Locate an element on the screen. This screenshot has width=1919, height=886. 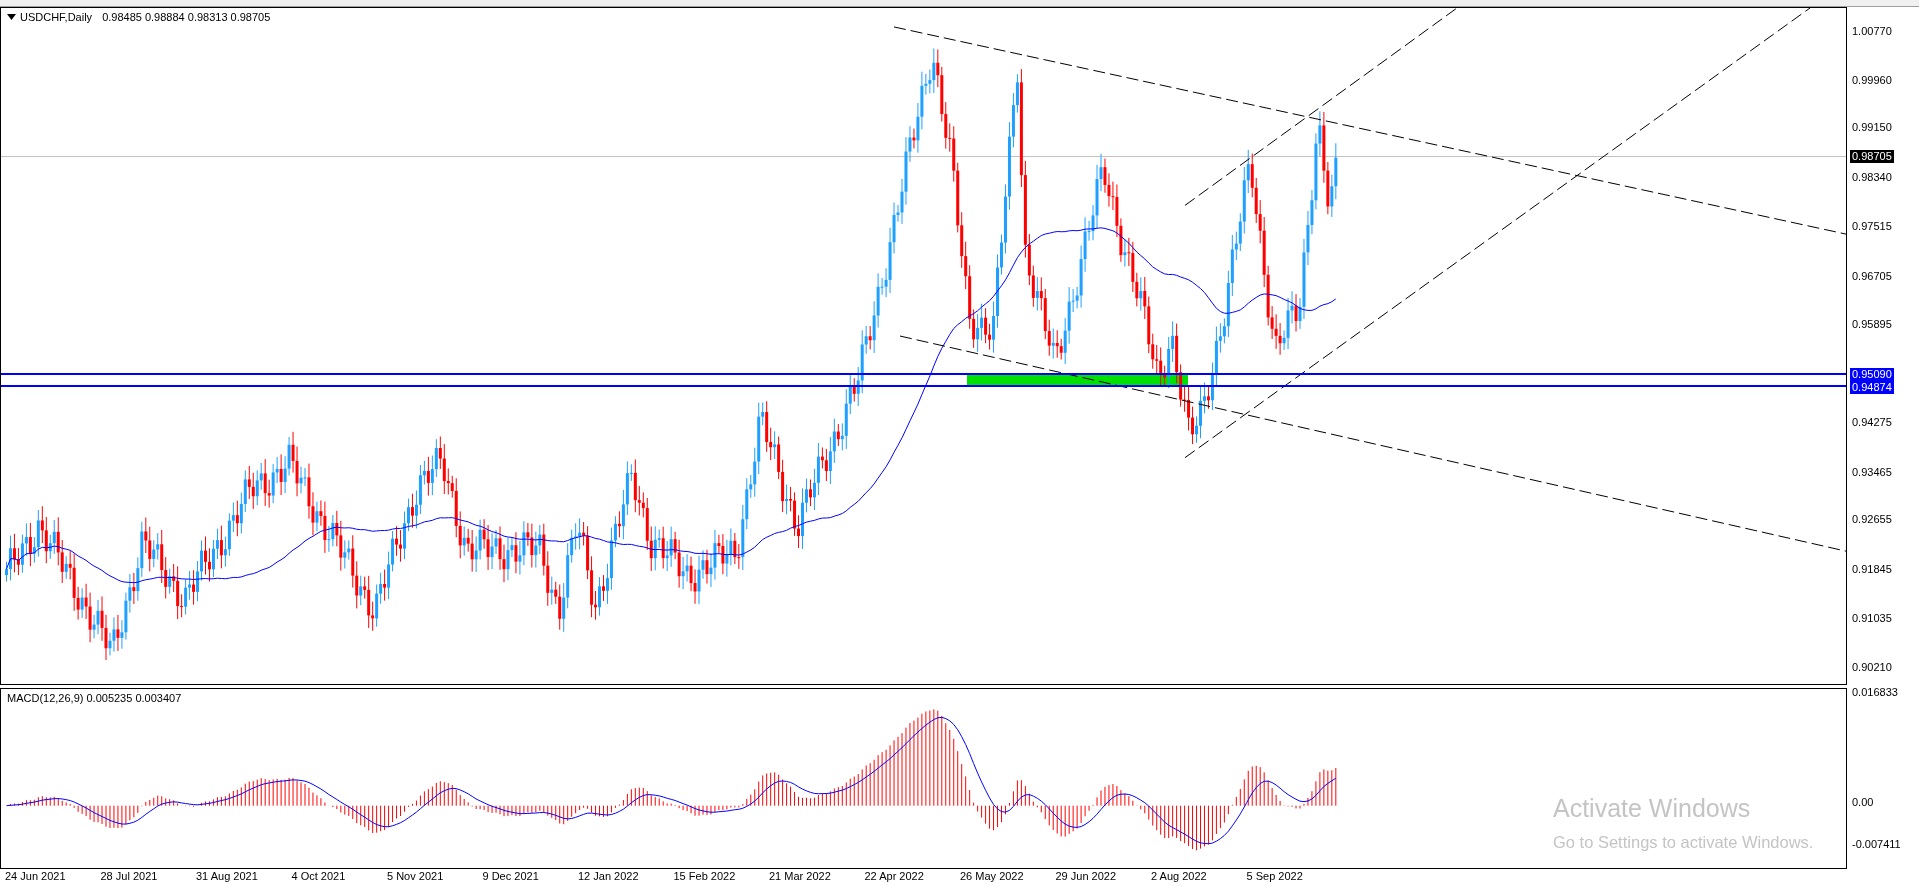
price-tick-label: 0.98340 is located at coordinates (1872, 177).